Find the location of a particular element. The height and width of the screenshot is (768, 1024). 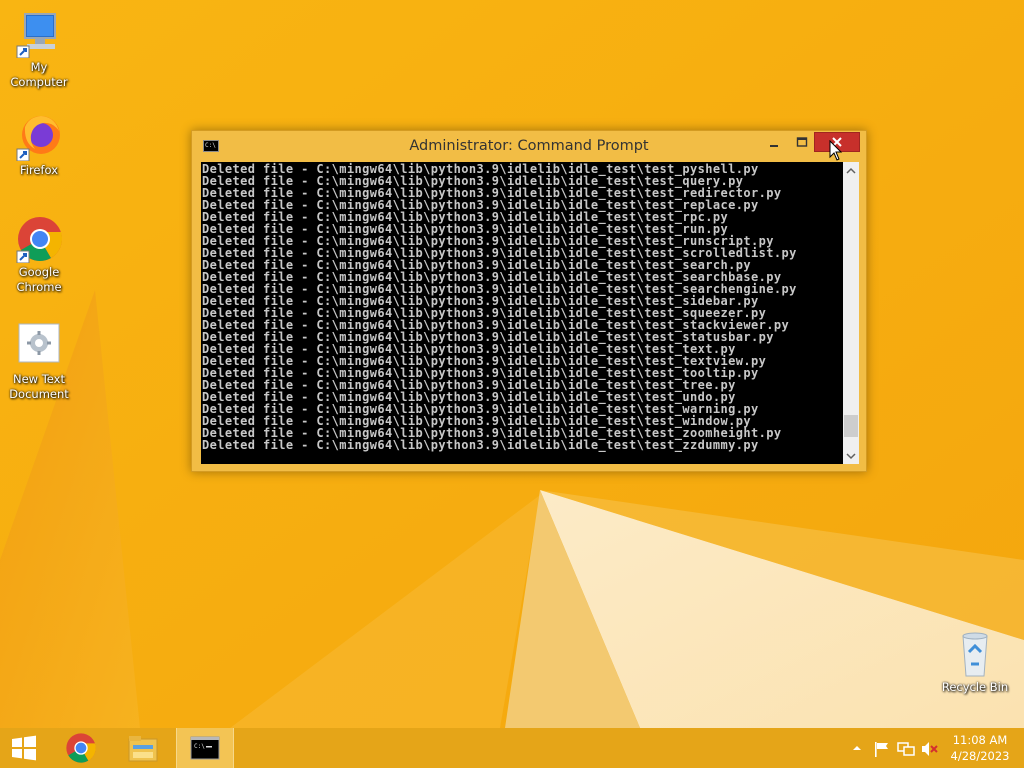

scrollbar-thumb is located at coordinates (851, 426).